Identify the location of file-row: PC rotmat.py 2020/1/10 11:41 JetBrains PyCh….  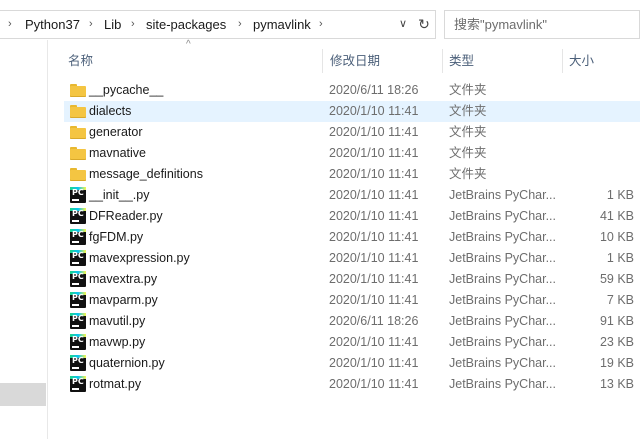
(352, 384).